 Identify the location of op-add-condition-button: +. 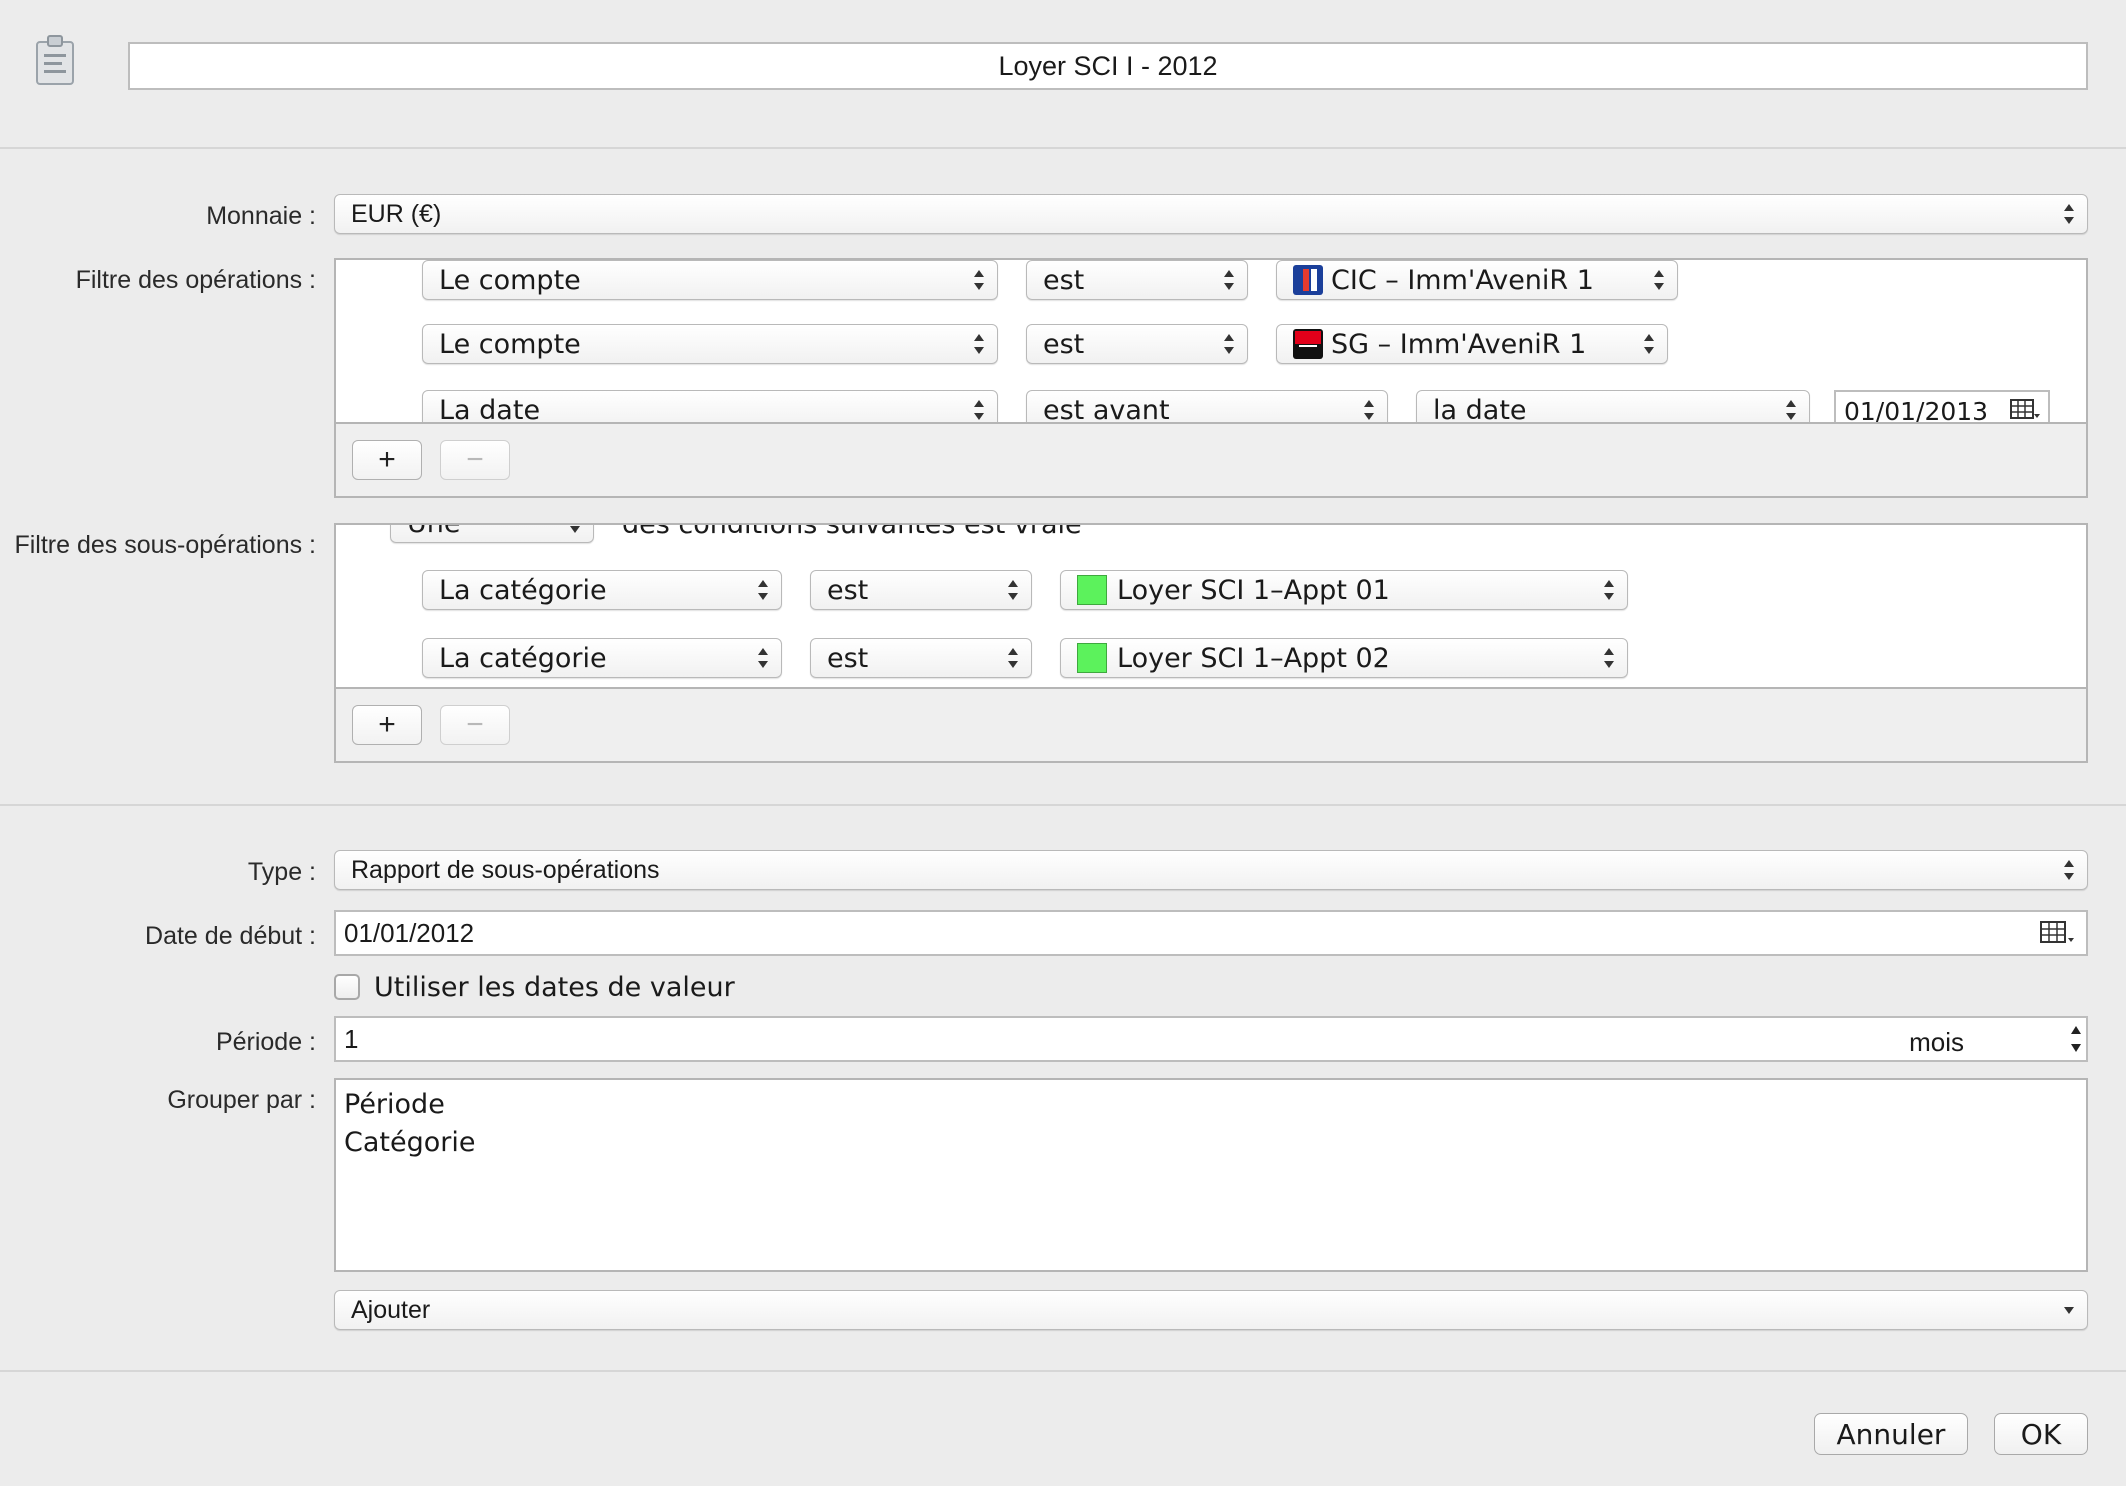
(387, 460).